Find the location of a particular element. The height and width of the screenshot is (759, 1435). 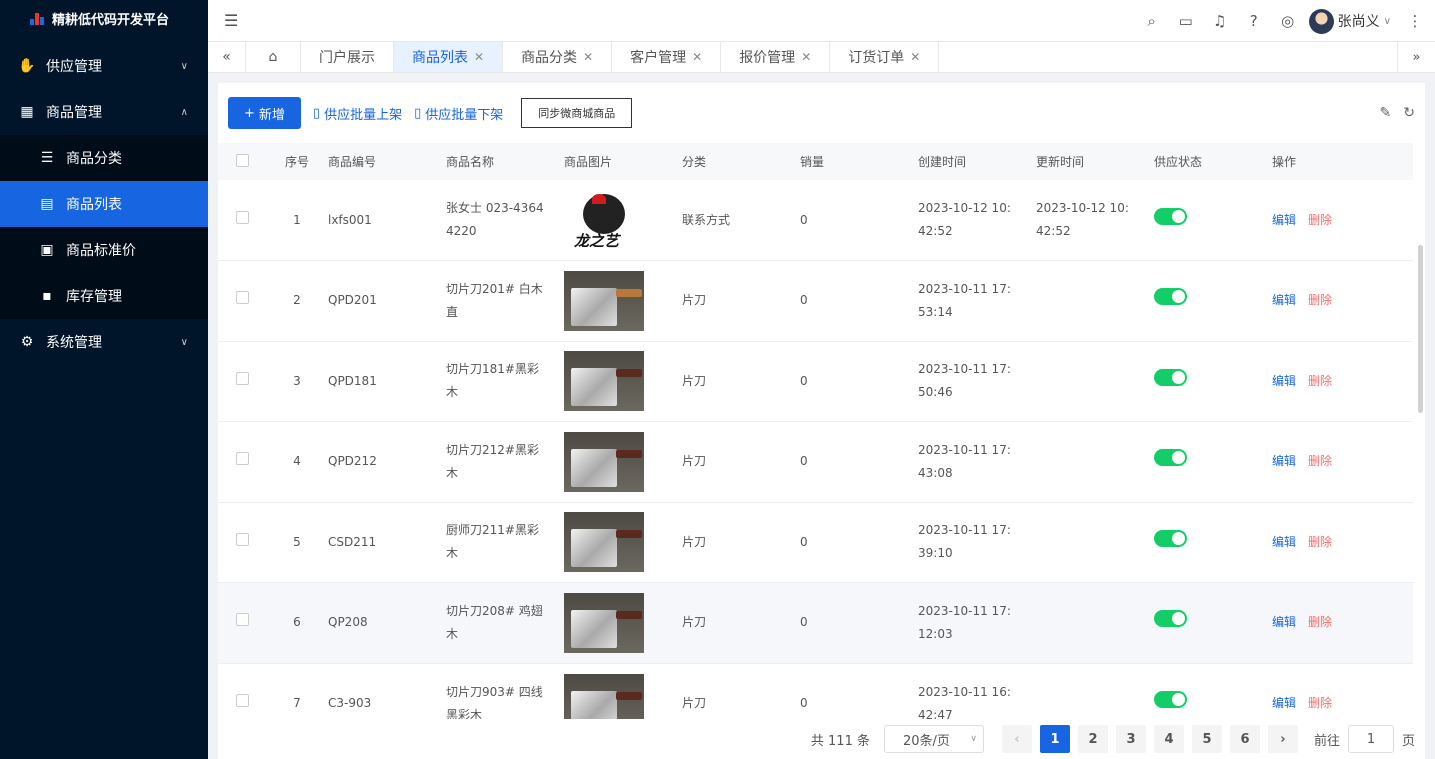

logo-text: 龙之艺 is located at coordinates (597, 241).